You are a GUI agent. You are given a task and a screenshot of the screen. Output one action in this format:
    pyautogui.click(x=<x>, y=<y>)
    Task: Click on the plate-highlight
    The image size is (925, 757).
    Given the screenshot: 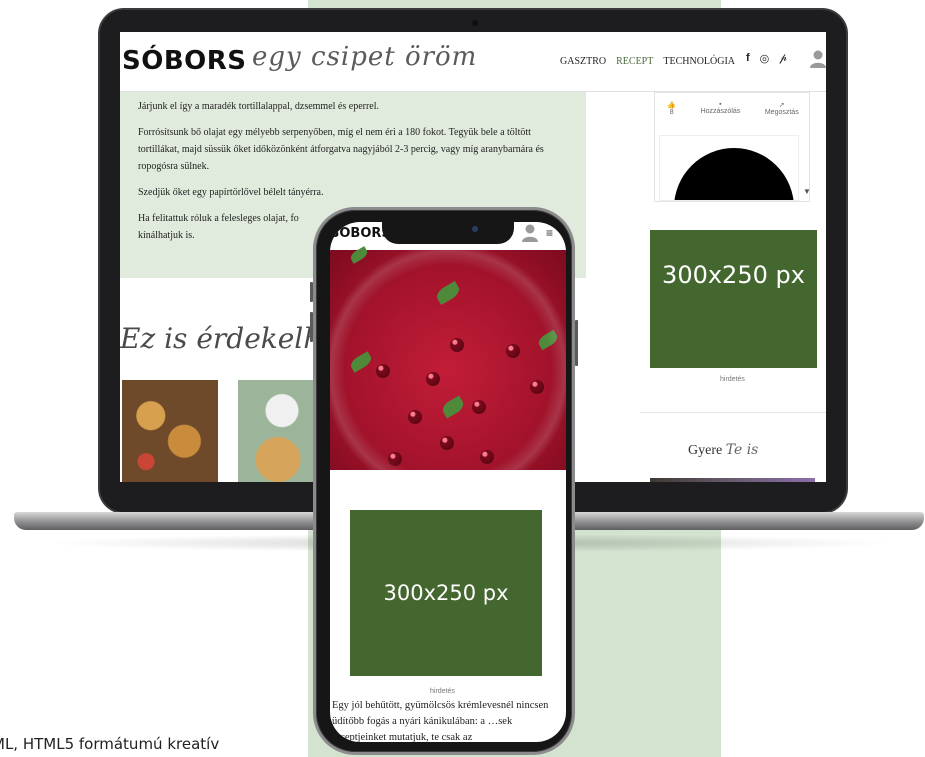 What is the action you would take?
    pyautogui.click(x=448, y=360)
    